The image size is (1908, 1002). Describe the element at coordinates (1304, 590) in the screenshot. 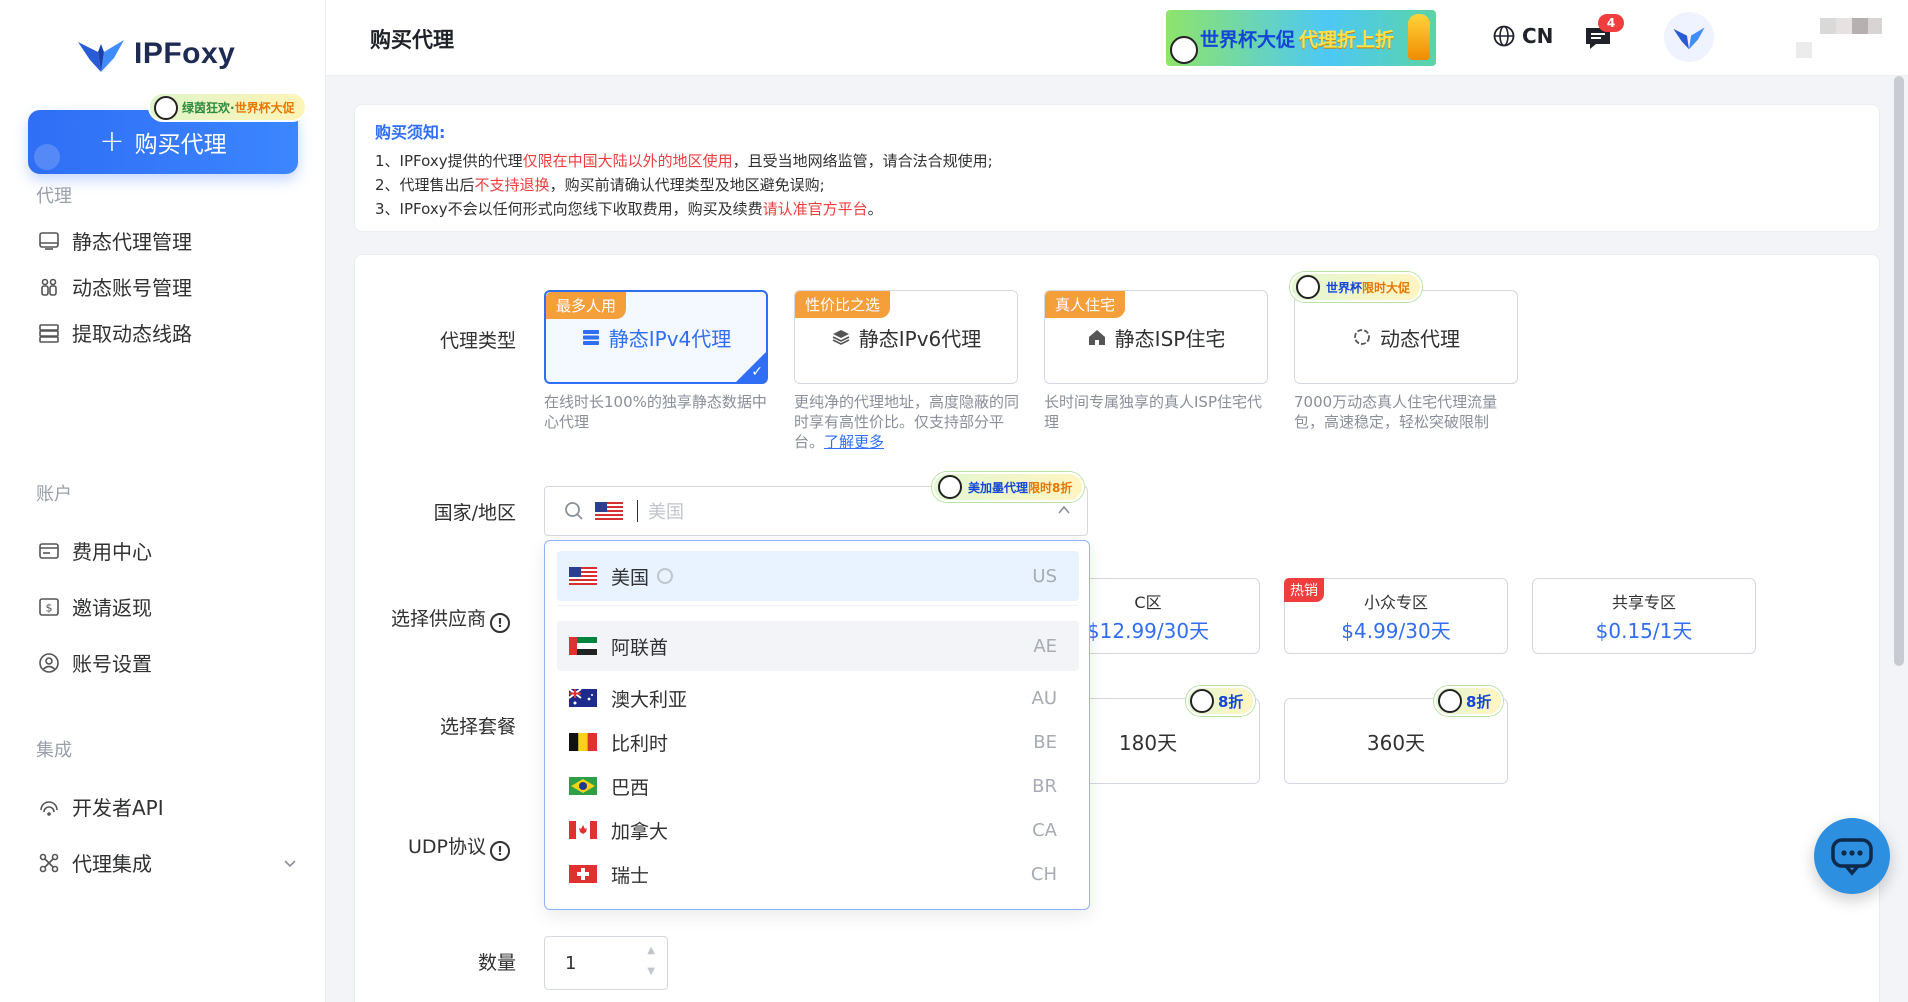

I see `hot-badge: 热销` at that location.